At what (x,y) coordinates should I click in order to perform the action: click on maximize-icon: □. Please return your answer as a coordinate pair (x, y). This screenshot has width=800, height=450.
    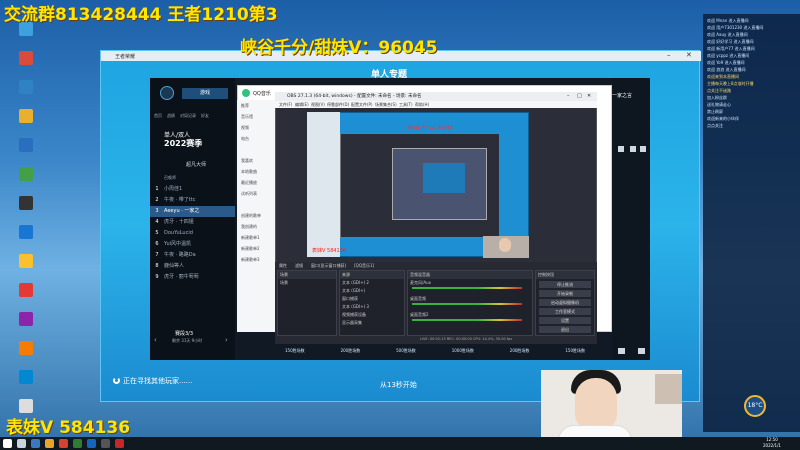
    Looking at the image, I should click on (579, 96).